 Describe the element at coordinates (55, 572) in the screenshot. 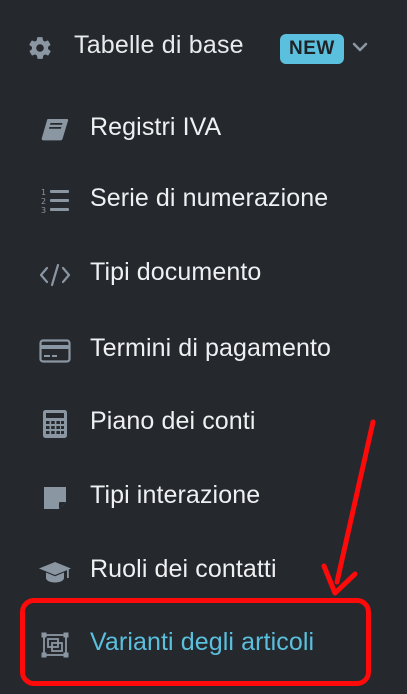

I see `graduation-cap-icon` at that location.